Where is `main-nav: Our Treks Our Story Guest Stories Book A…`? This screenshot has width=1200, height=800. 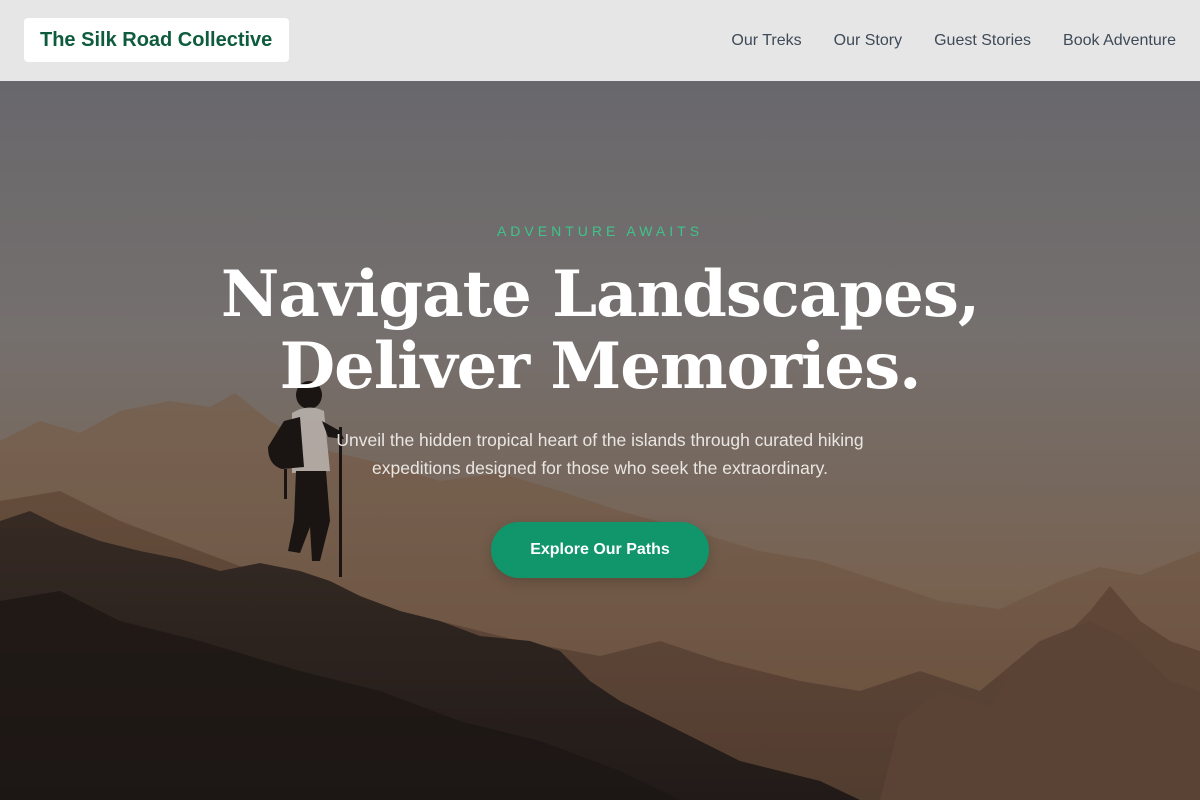
main-nav: Our Treks Our Story Guest Stories Book A… is located at coordinates (953, 40).